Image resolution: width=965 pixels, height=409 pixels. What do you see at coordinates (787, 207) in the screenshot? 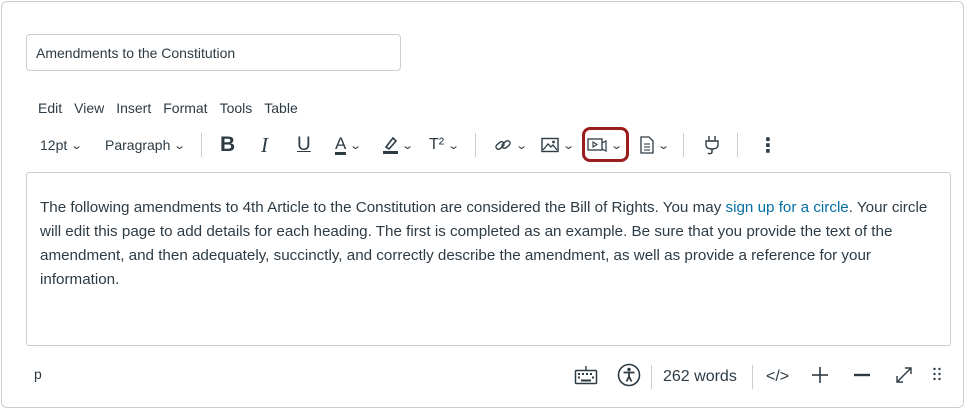
I see `sign-up-link: sign up for a circle` at bounding box center [787, 207].